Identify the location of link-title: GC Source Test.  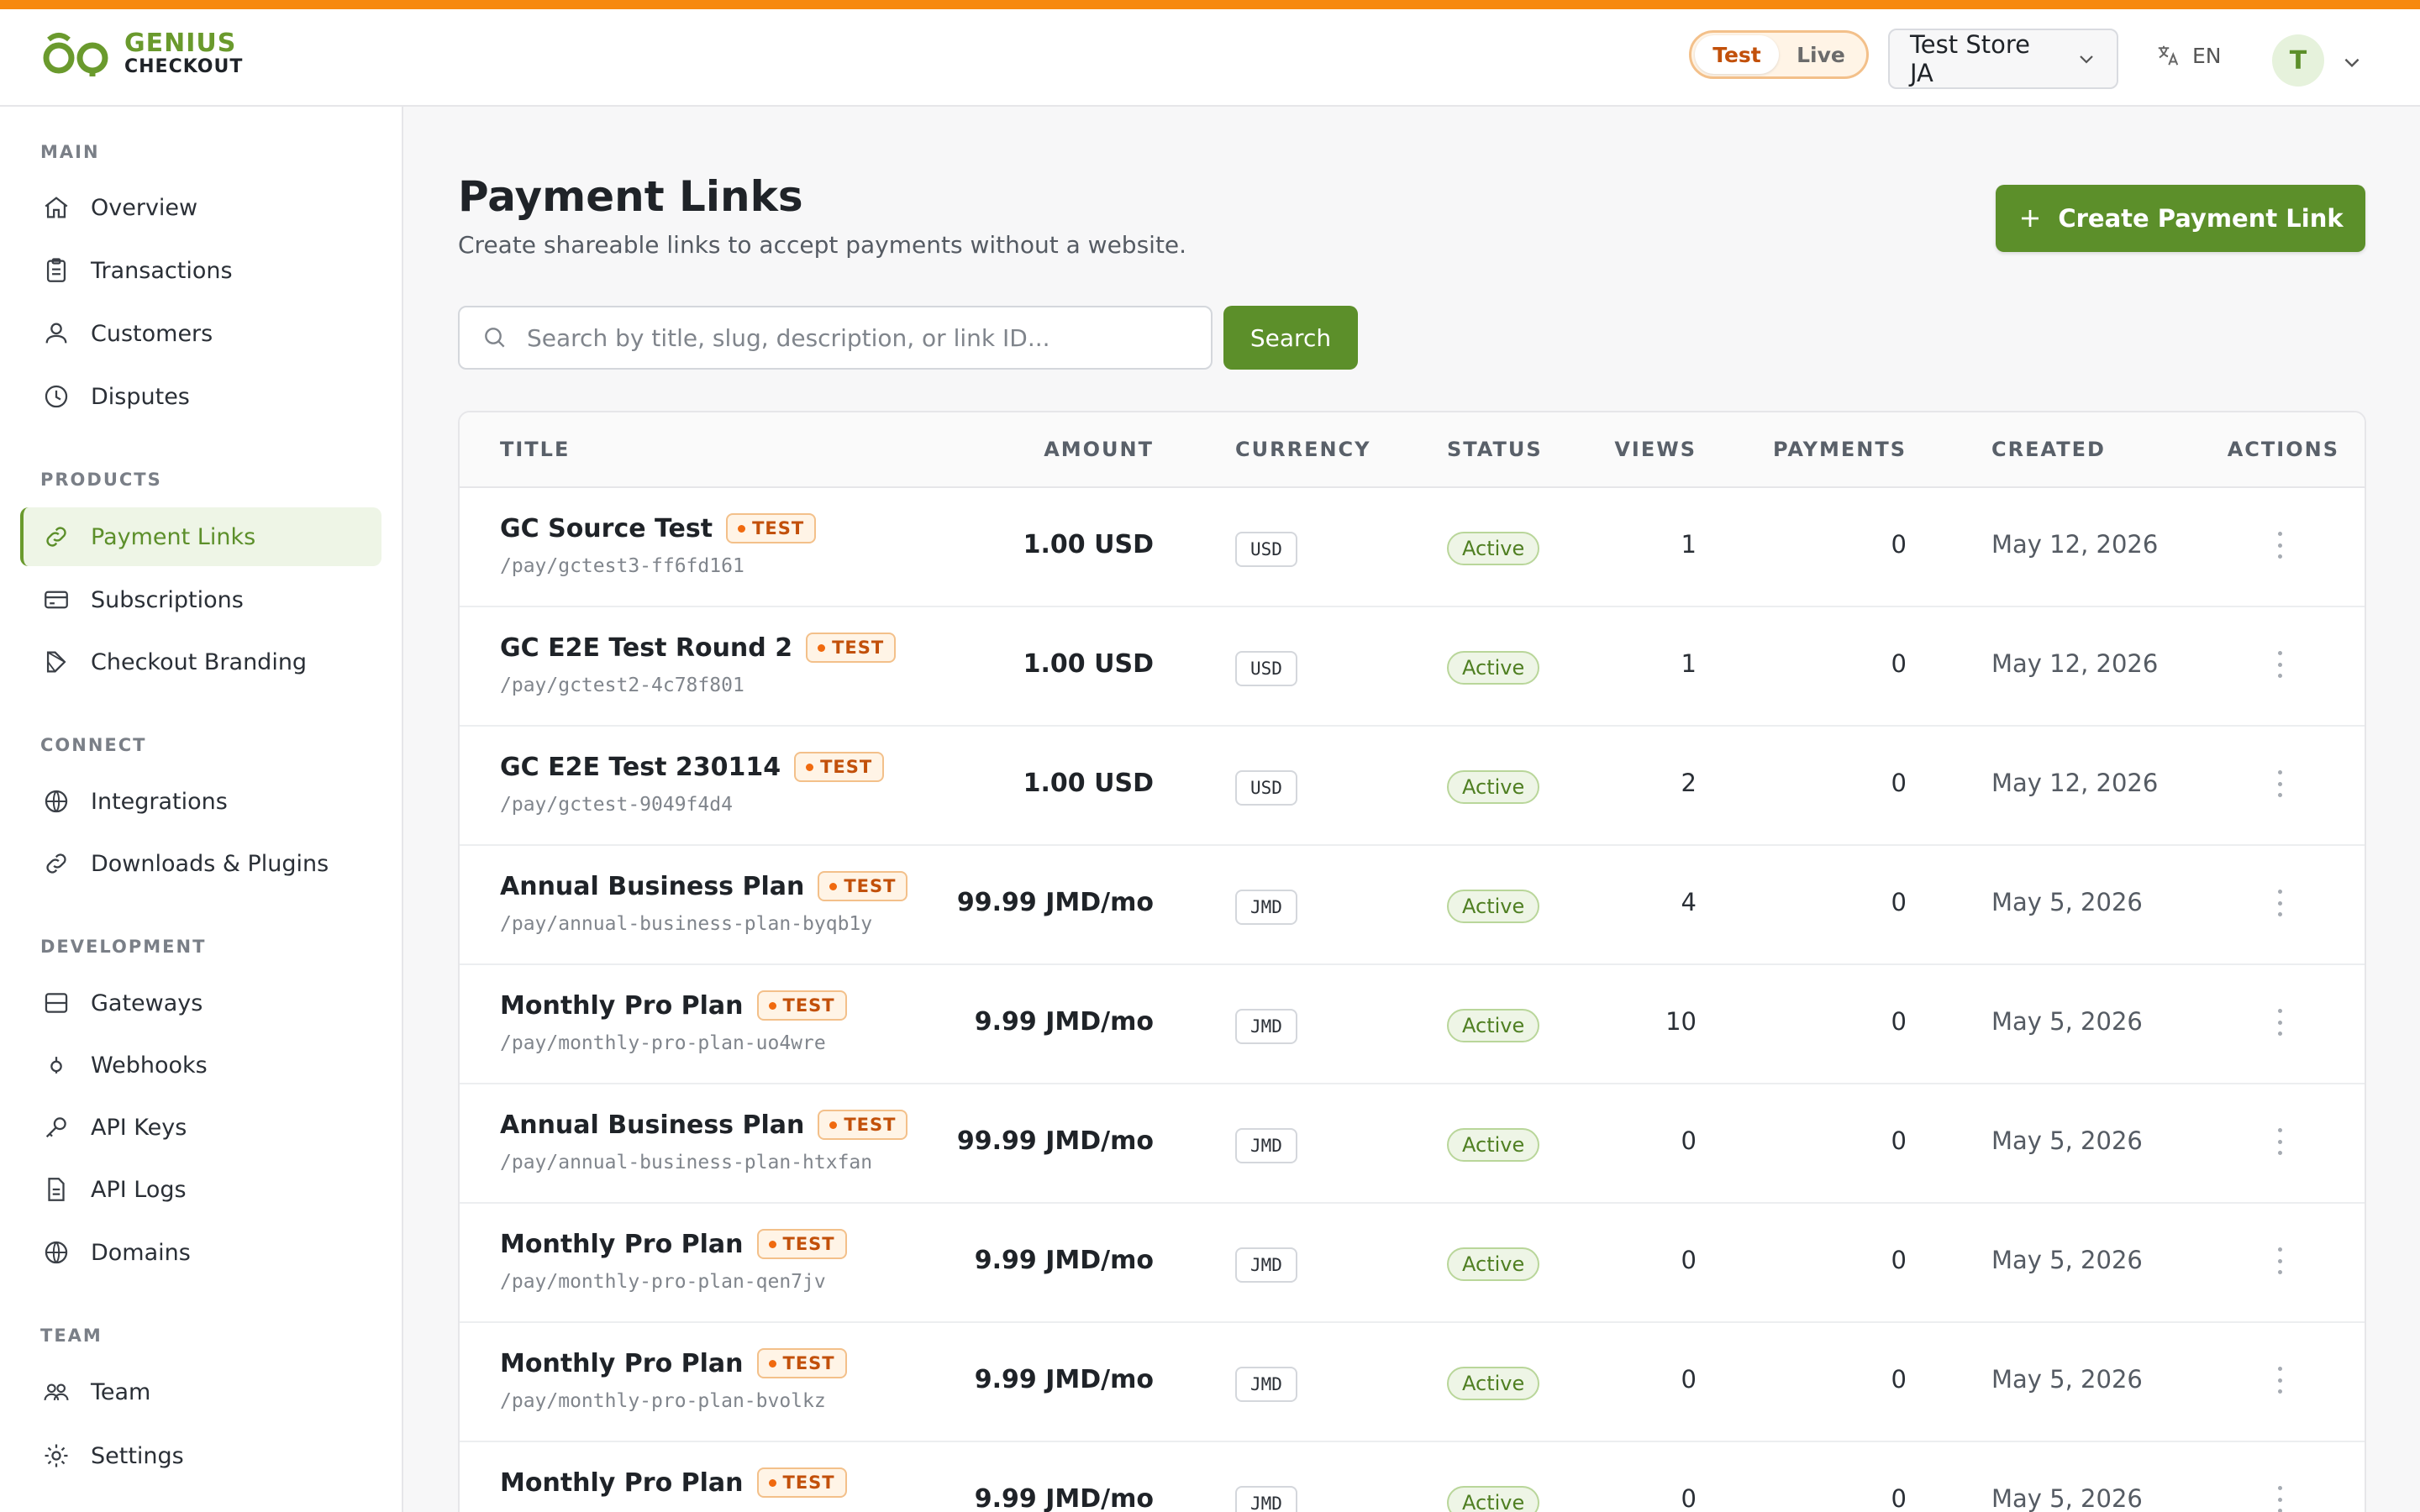
(606, 528).